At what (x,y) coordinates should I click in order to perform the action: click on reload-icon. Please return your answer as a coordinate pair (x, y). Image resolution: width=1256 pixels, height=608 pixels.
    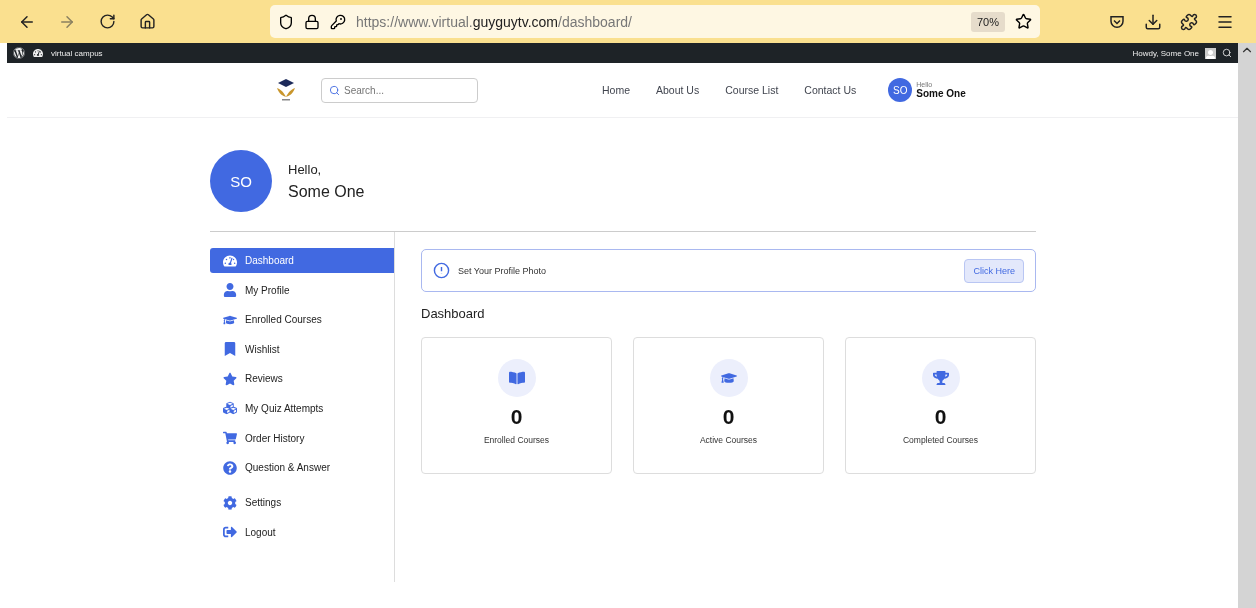
    Looking at the image, I should click on (107, 21).